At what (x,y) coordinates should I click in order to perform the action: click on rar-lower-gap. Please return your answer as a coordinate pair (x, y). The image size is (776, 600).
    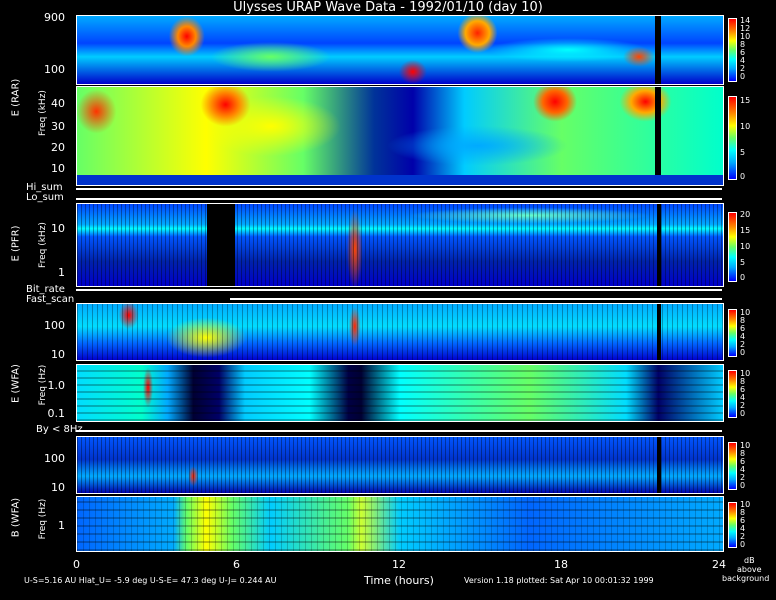
    Looking at the image, I should click on (658, 136).